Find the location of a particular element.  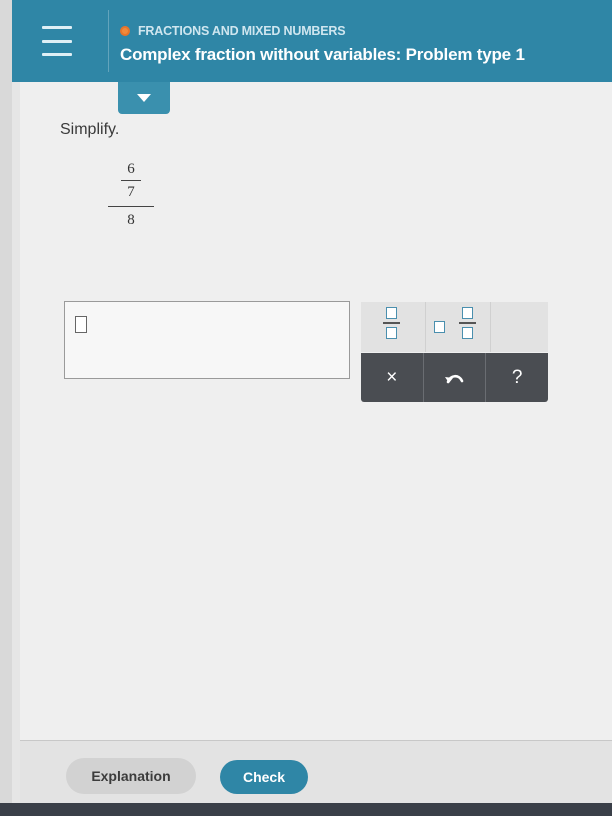

topic-label: FRACTIONS AND MIXED NUMBERS is located at coordinates (233, 31).